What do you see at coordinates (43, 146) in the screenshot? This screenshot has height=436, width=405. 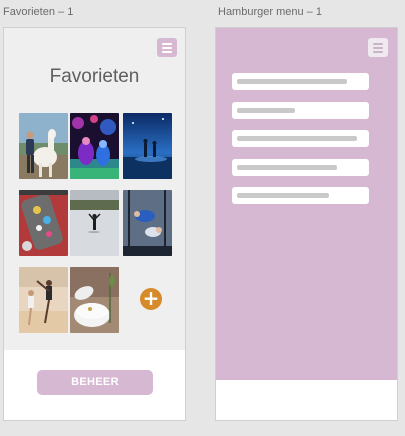 I see `photo-alpaca-woman` at bounding box center [43, 146].